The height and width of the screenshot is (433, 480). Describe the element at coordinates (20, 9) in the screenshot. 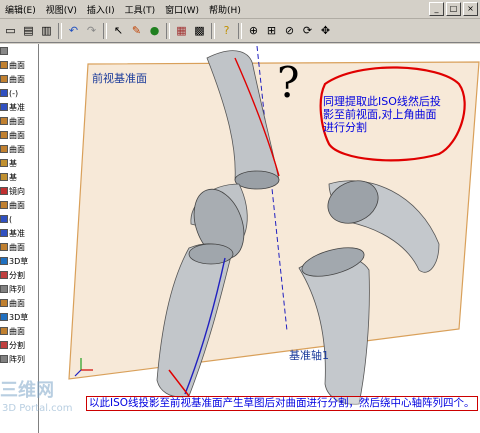

I see `menu-edit: 编辑(E)` at that location.